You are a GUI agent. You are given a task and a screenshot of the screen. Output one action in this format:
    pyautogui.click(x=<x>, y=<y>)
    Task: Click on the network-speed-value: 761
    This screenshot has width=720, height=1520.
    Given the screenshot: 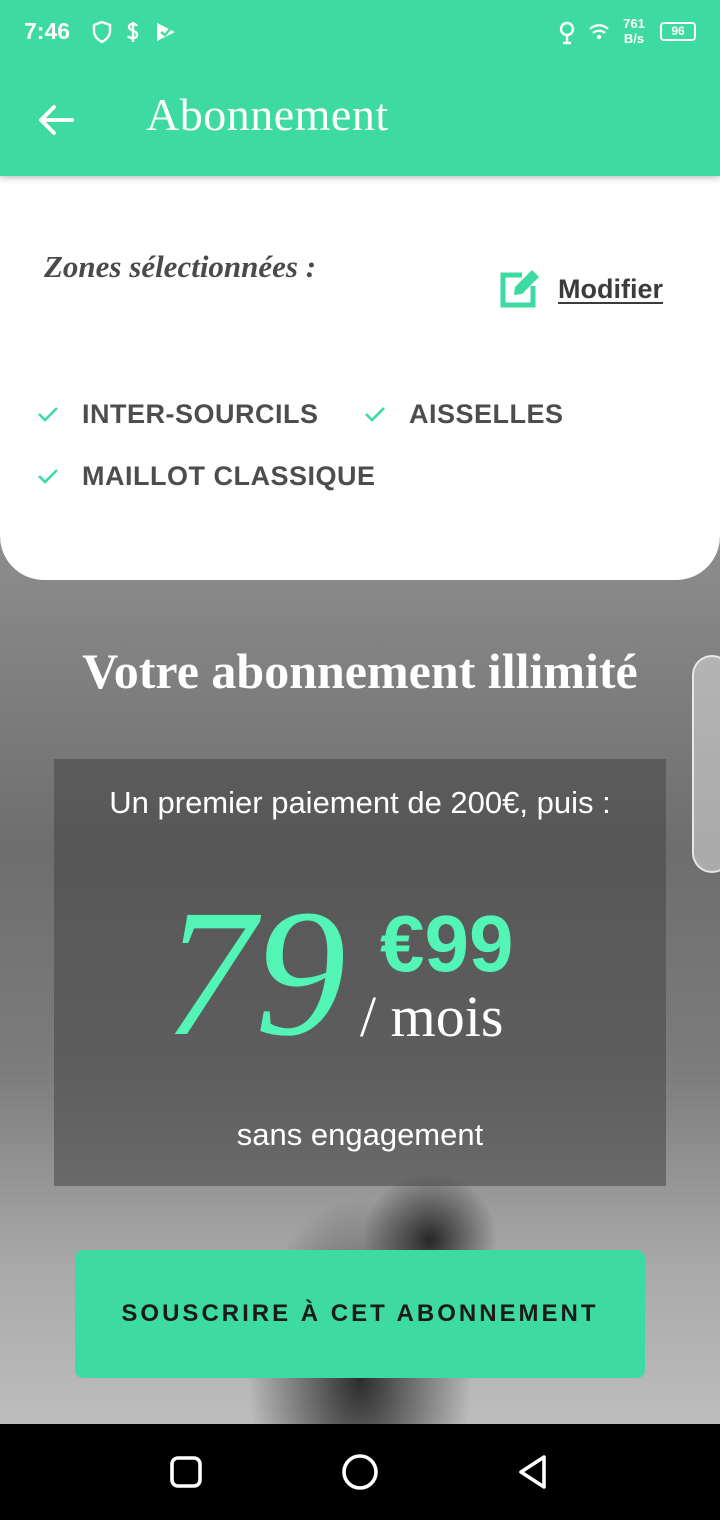 What is the action you would take?
    pyautogui.click(x=634, y=23)
    